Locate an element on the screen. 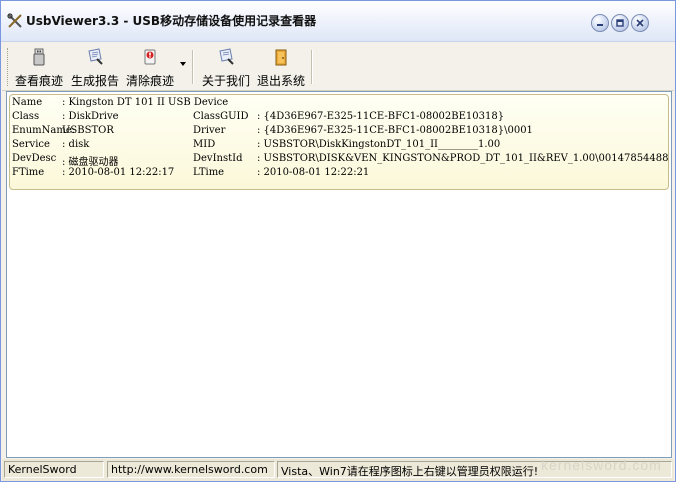 The image size is (676, 482). field-value: : DiskDrive is located at coordinates (90, 116).